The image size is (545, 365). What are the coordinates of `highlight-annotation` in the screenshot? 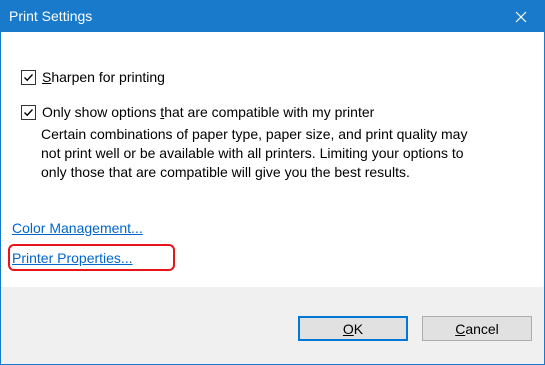 It's located at (91, 257).